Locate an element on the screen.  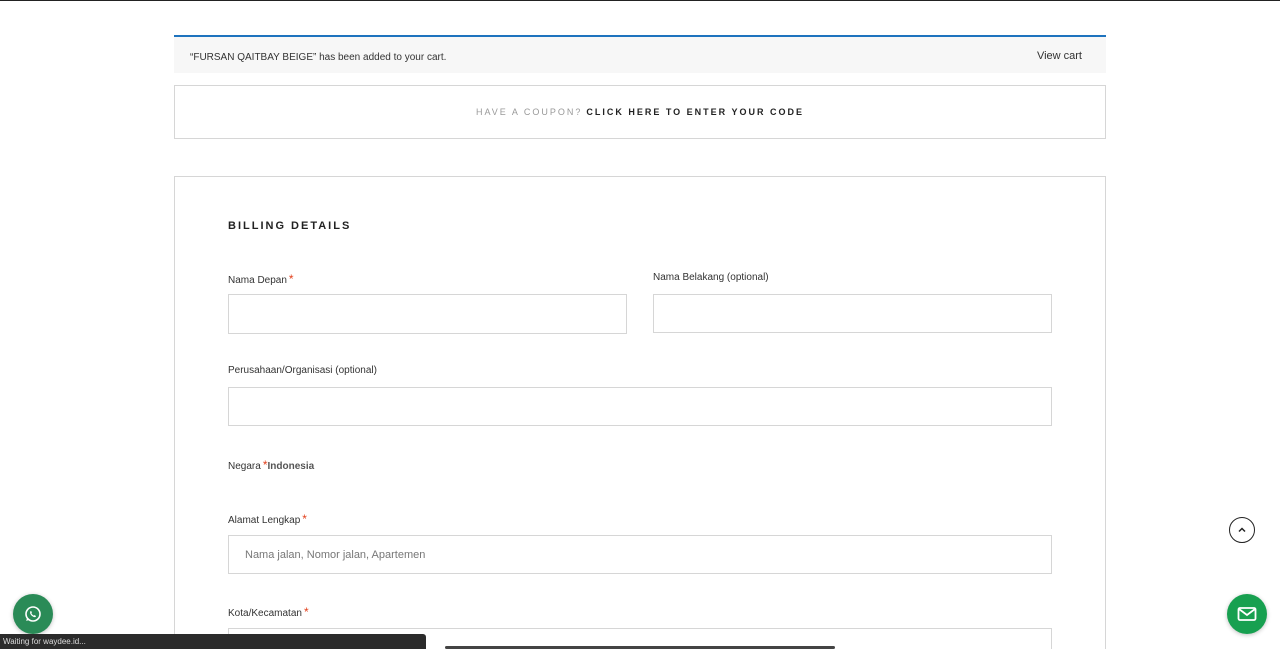
first-name-field is located at coordinates (427, 314).